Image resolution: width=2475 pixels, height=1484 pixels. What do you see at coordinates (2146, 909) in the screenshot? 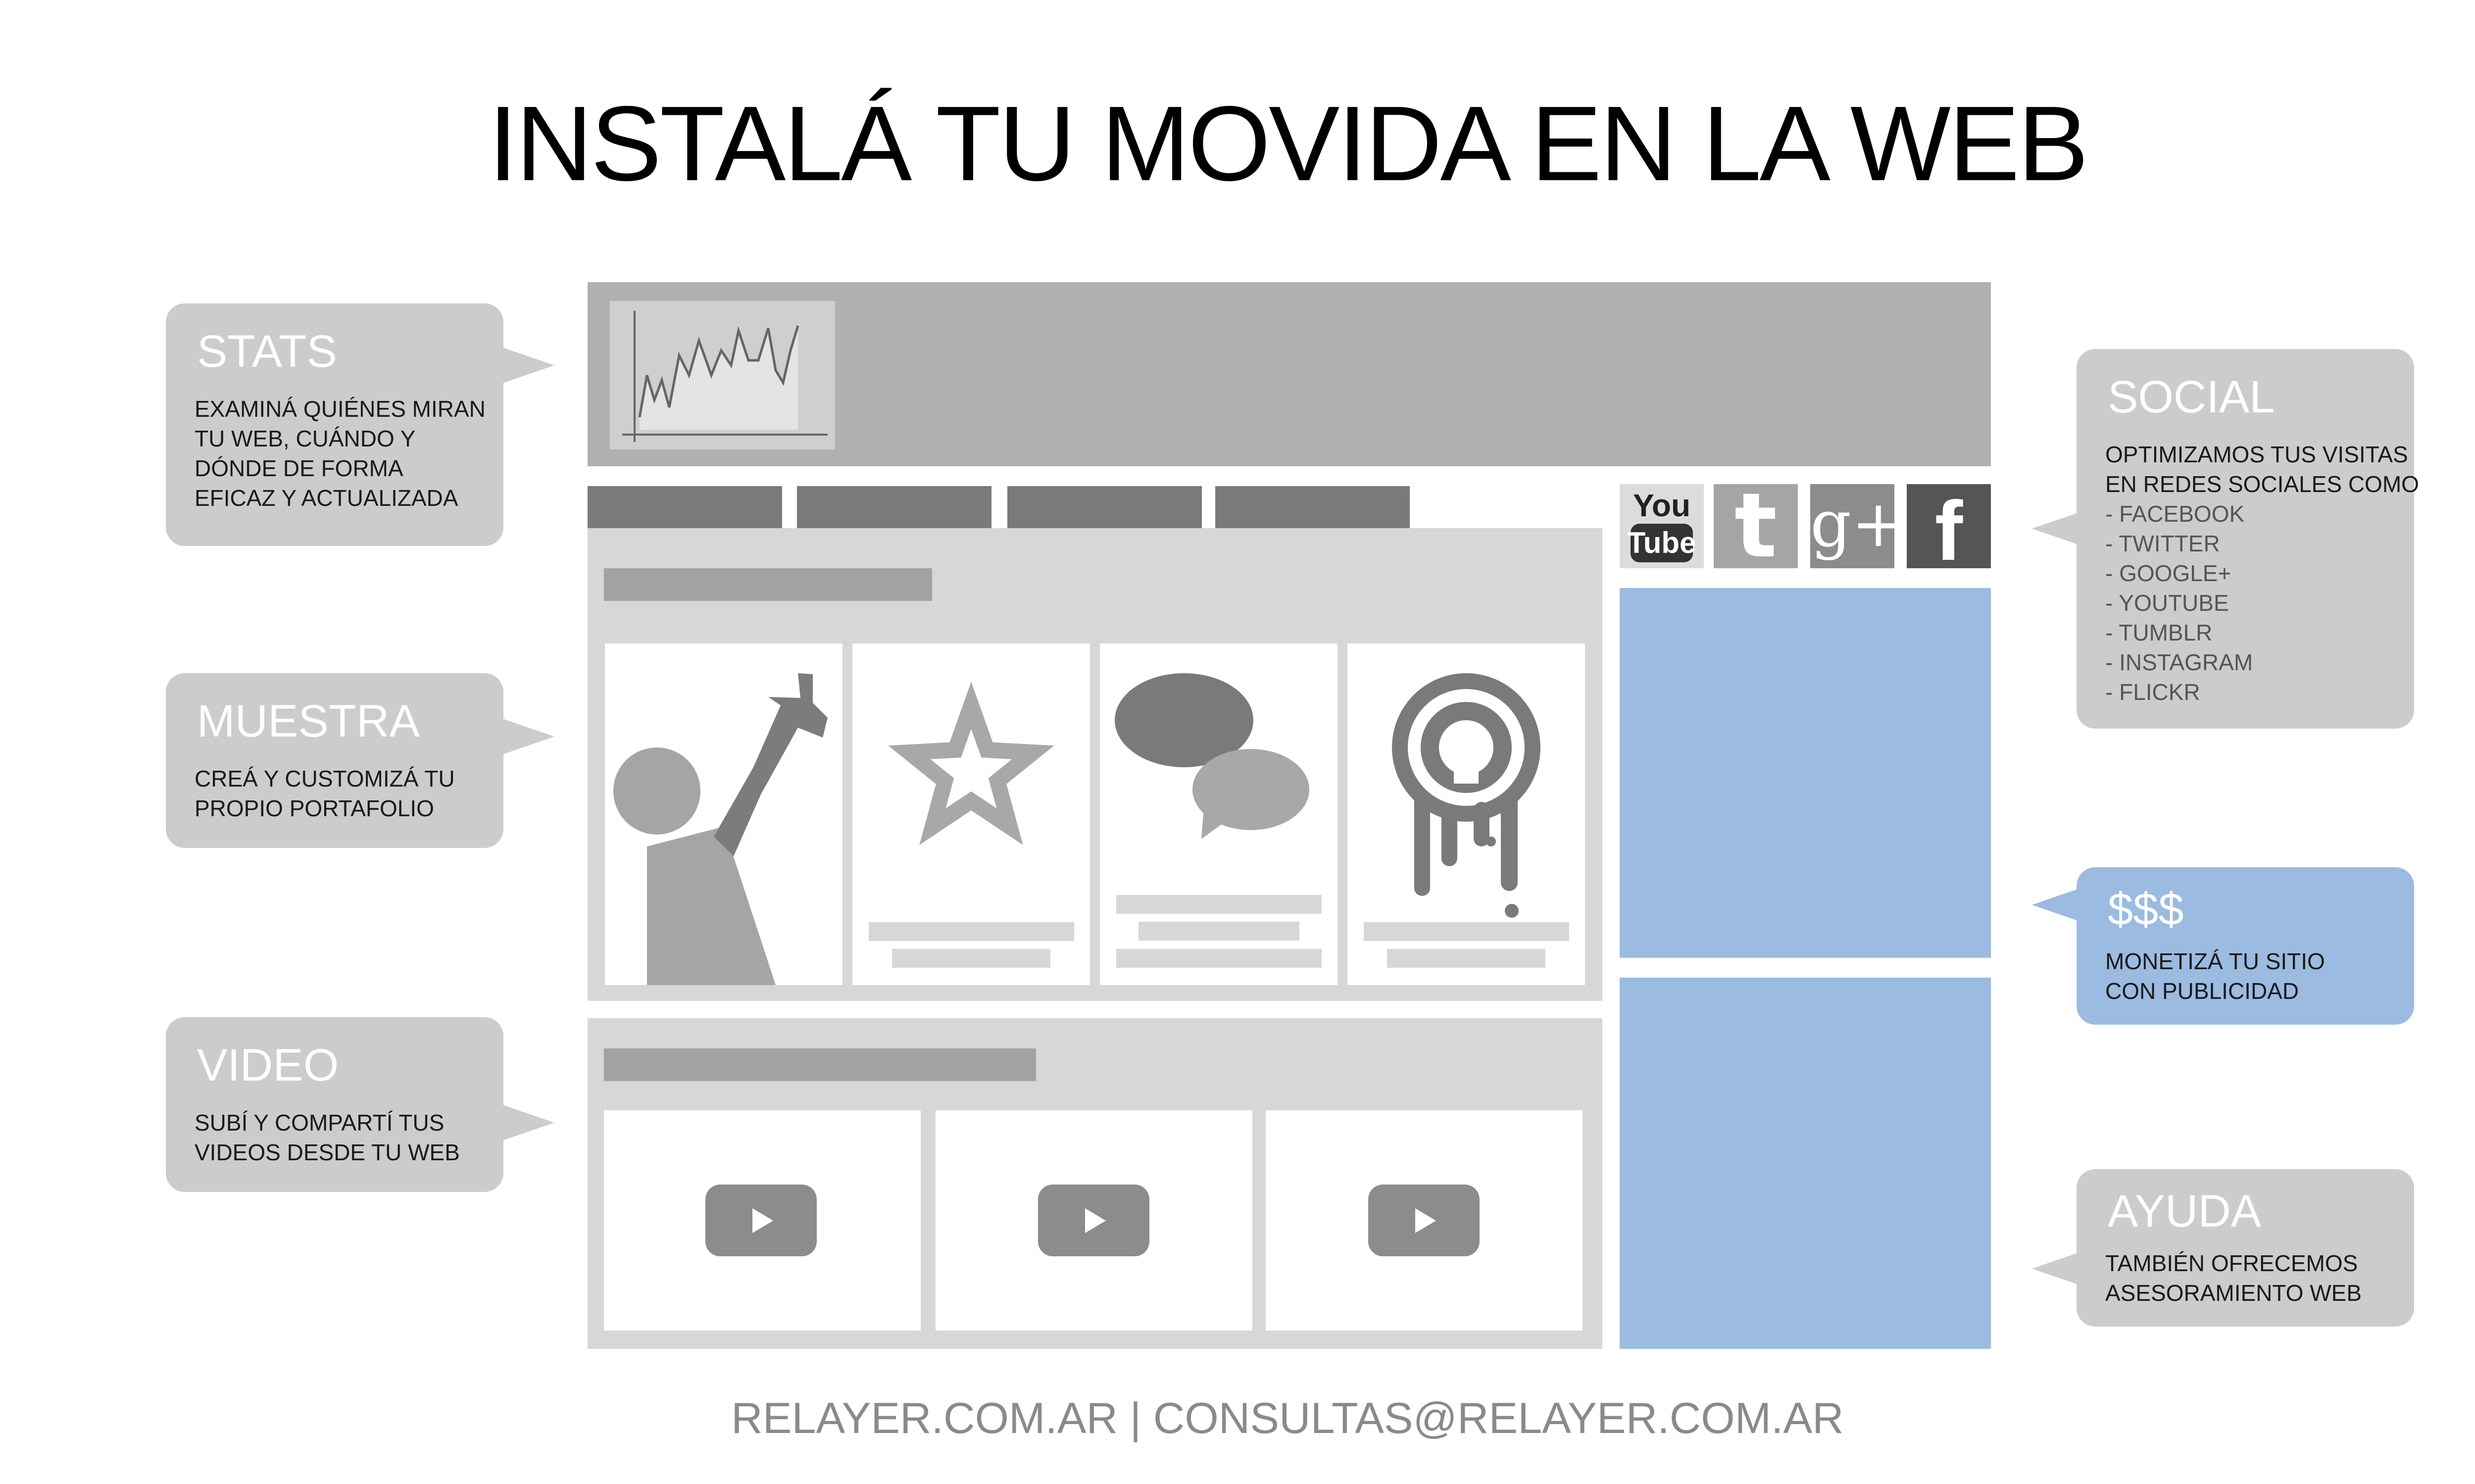
I see `callout-money-title: $$$` at bounding box center [2146, 909].